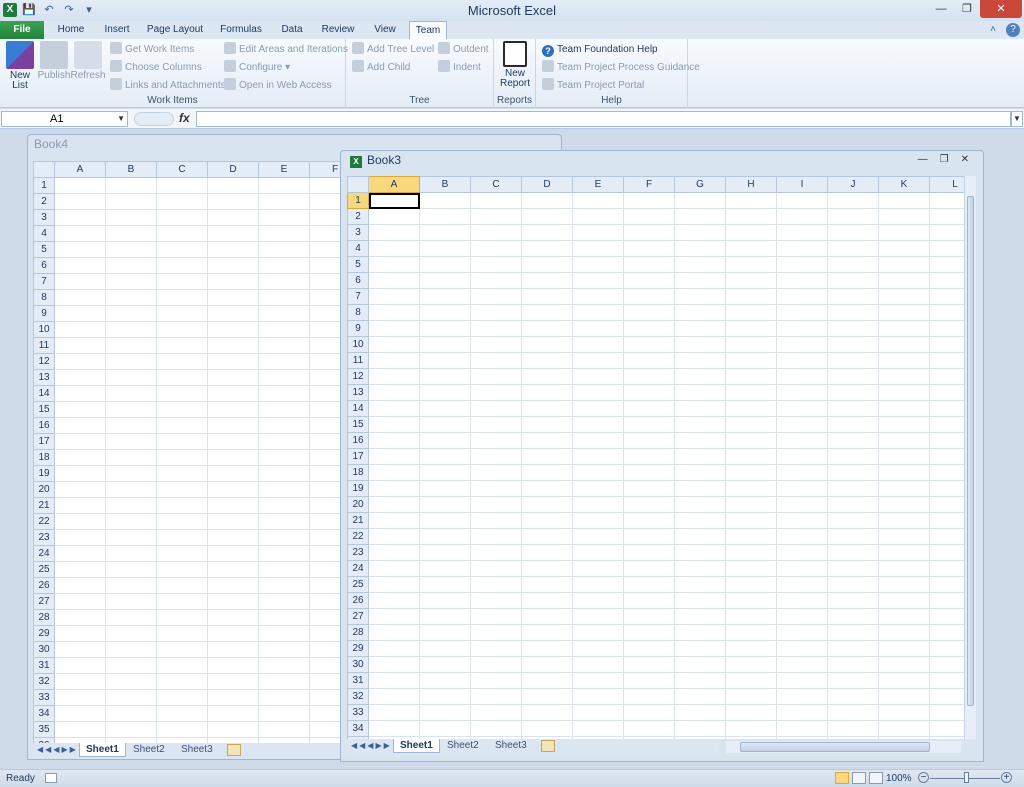 Image resolution: width=1024 pixels, height=787 pixels. Describe the element at coordinates (496, 440) in the screenshot. I see `cell-c16` at that location.